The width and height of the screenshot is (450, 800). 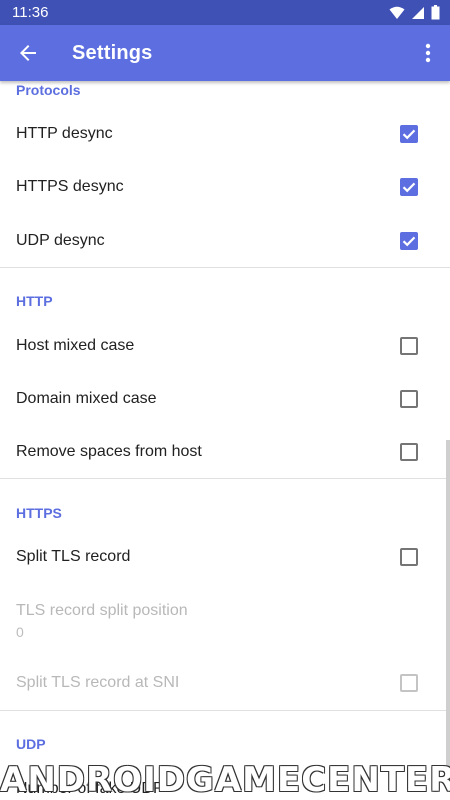 What do you see at coordinates (225, 780) in the screenshot?
I see `watermark-text: ANDROIDGAMECENTER.LA` at bounding box center [225, 780].